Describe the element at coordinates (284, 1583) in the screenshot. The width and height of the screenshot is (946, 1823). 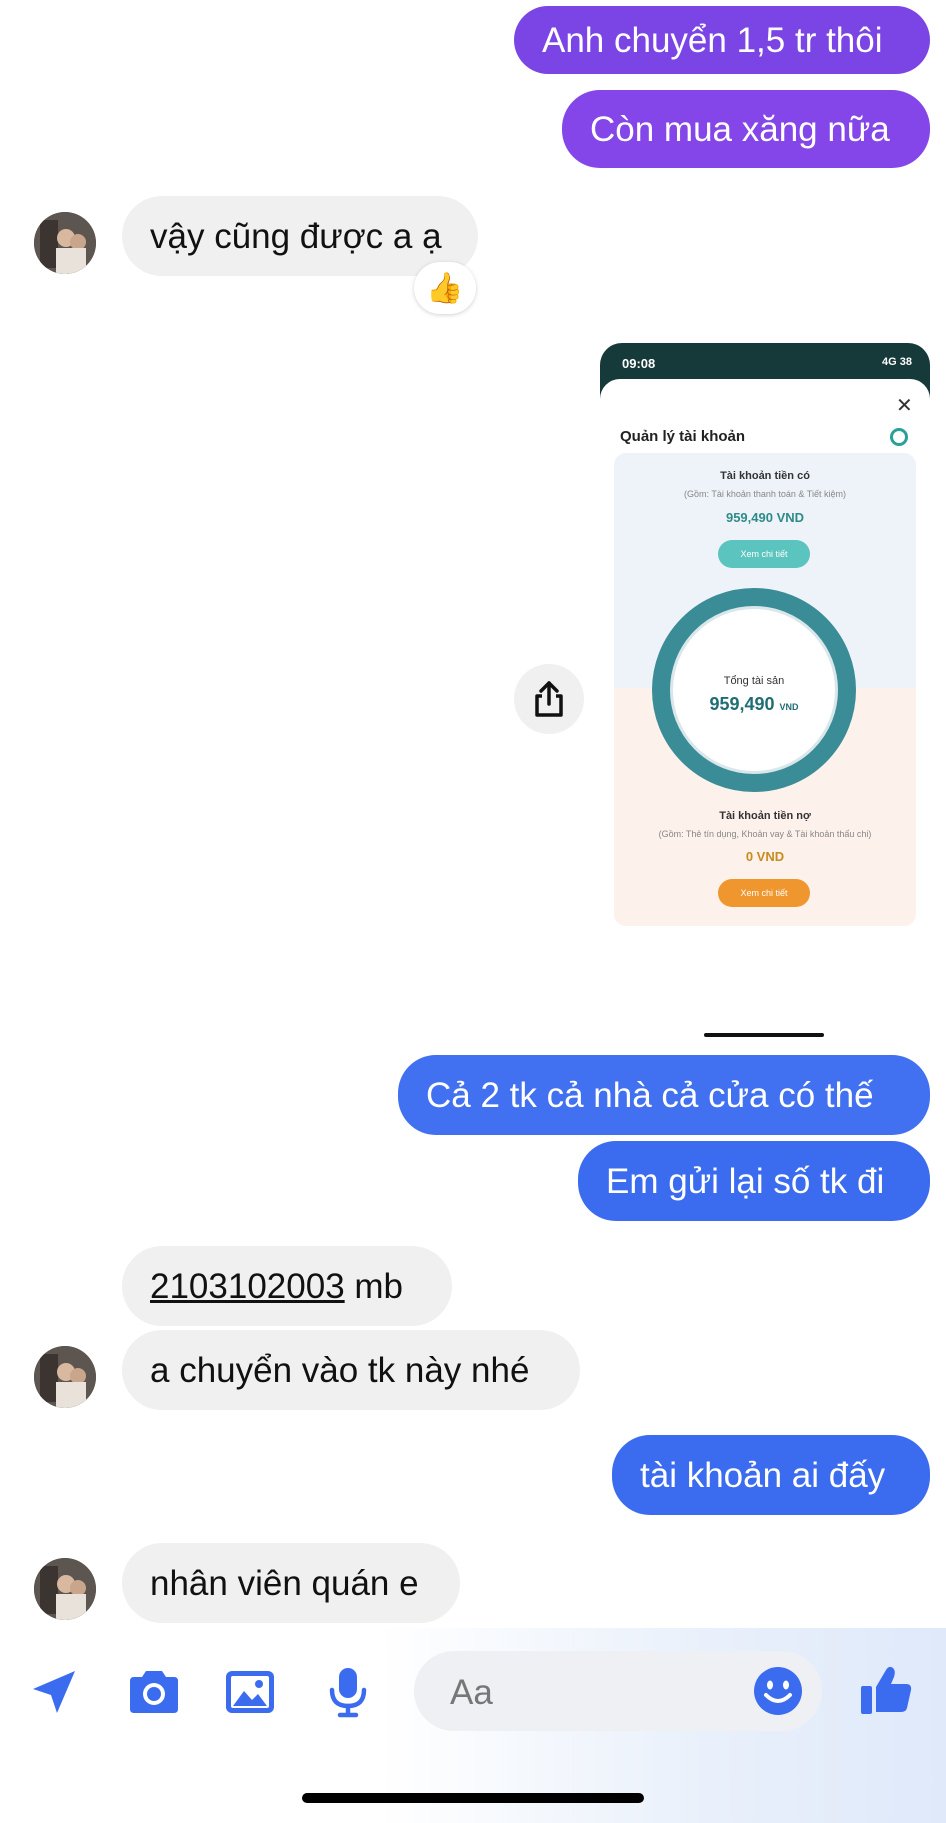
I see `message-text: nhân viên quán e` at that location.